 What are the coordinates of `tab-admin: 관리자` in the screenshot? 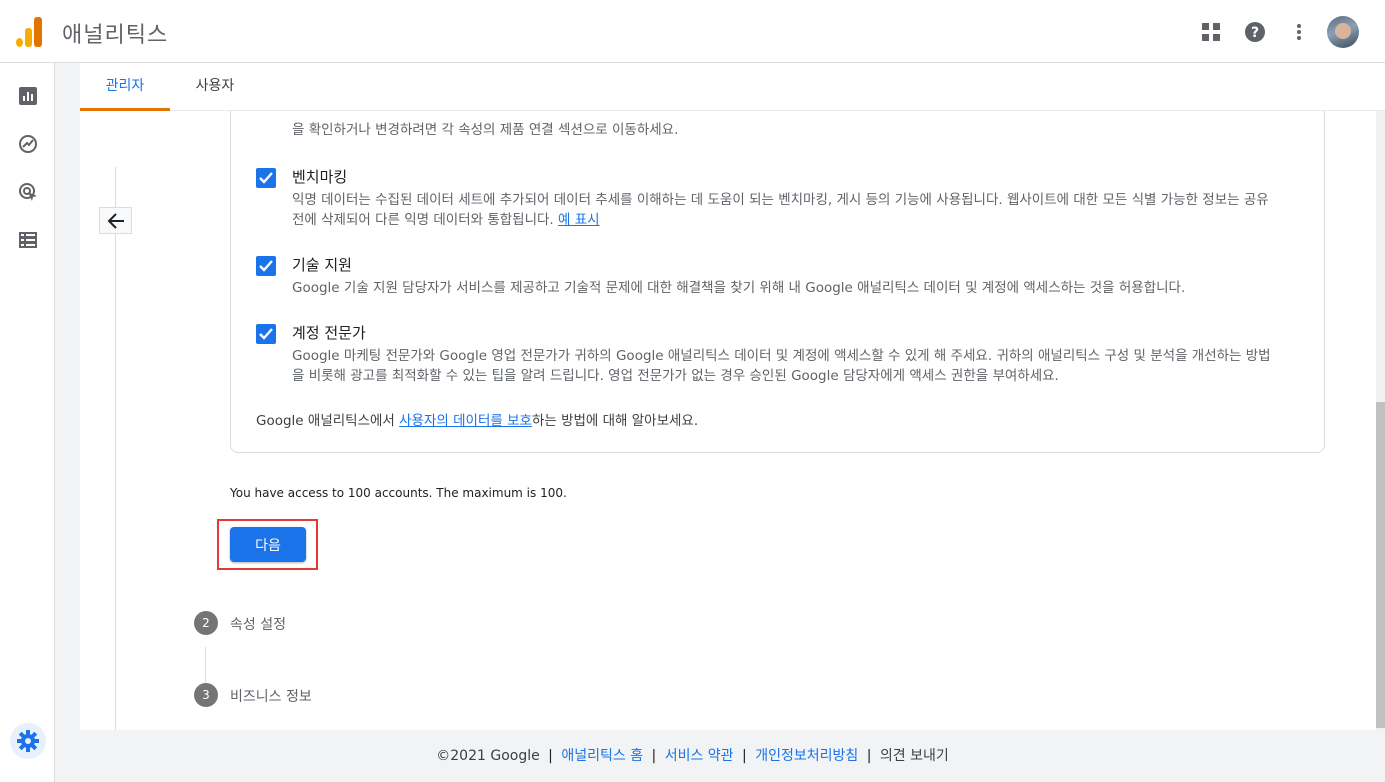 It's located at (125, 87).